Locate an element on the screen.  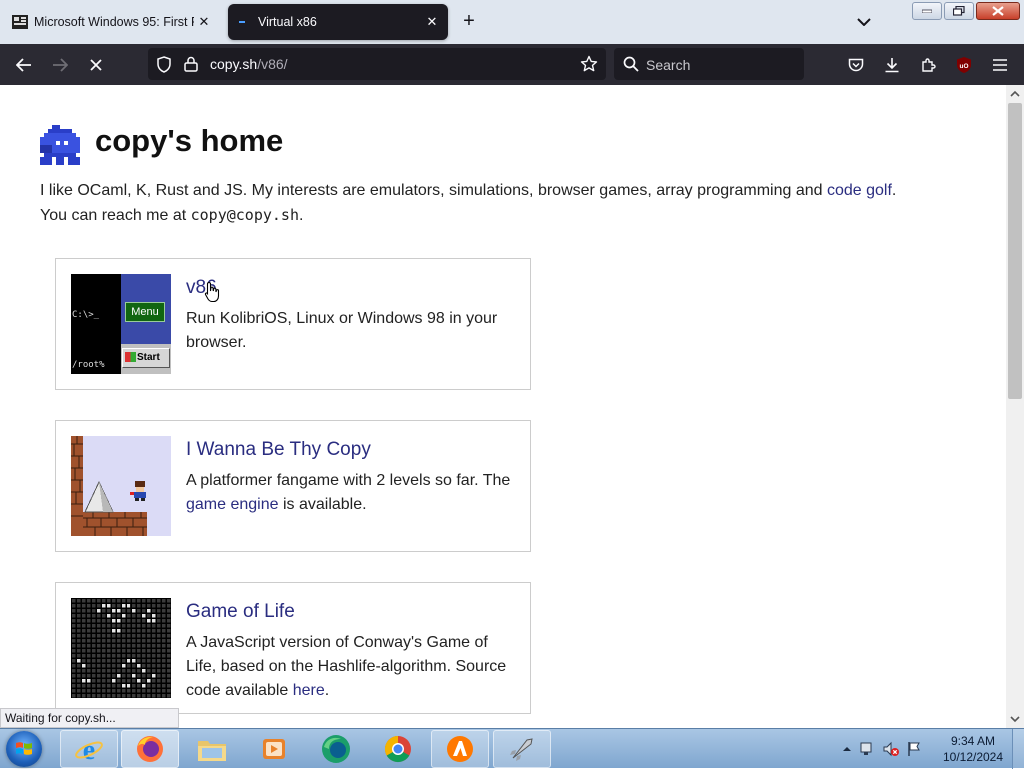
rocket-icon is located at coordinates (521, 749).